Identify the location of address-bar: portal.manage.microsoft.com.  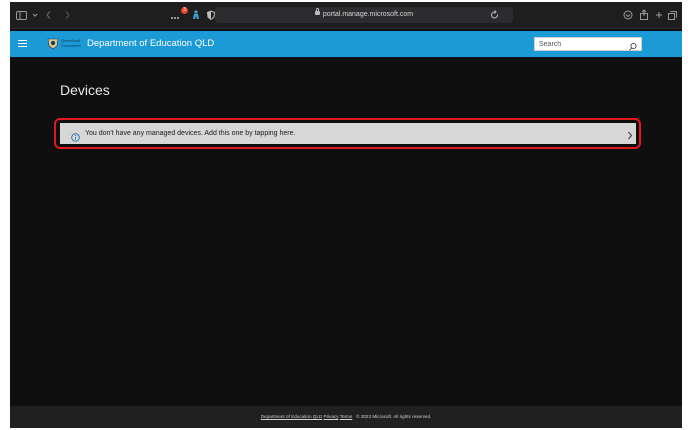
(364, 15).